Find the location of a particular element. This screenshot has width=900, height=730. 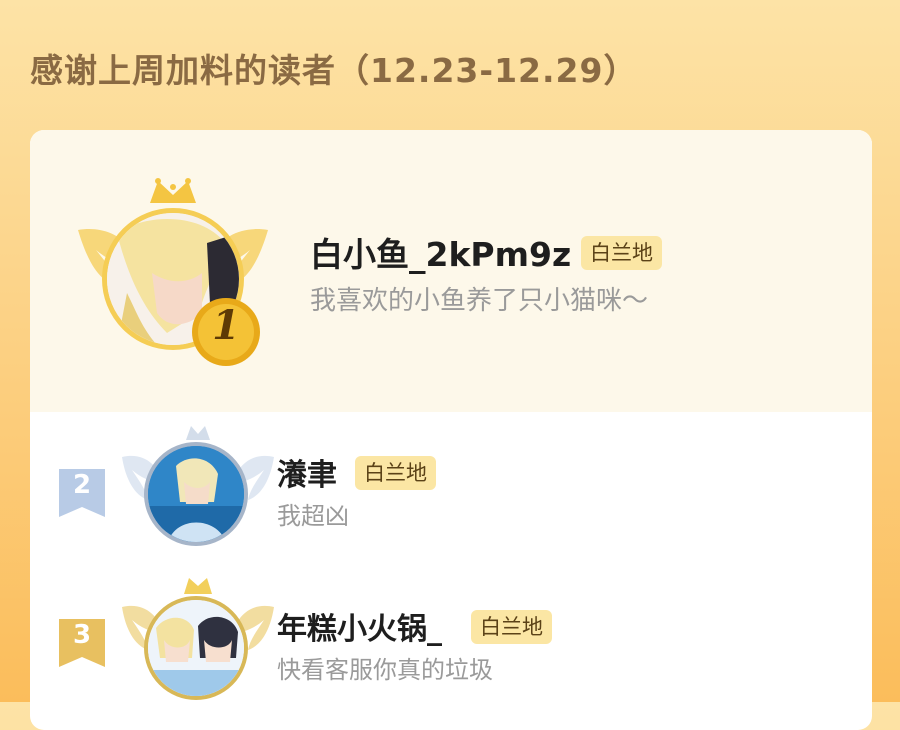

reader-name: 年糕小火锅_ is located at coordinates (359, 626).